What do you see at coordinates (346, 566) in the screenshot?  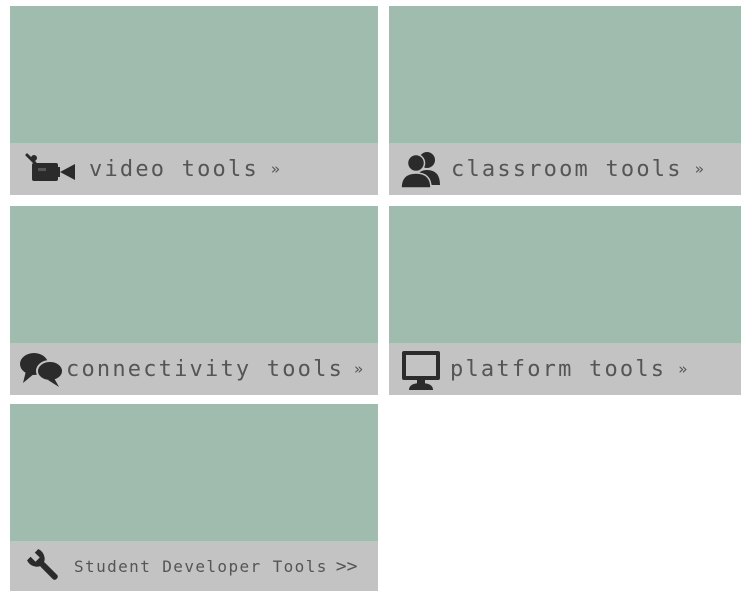 I see `student-developer-tools-arrows: >>` at bounding box center [346, 566].